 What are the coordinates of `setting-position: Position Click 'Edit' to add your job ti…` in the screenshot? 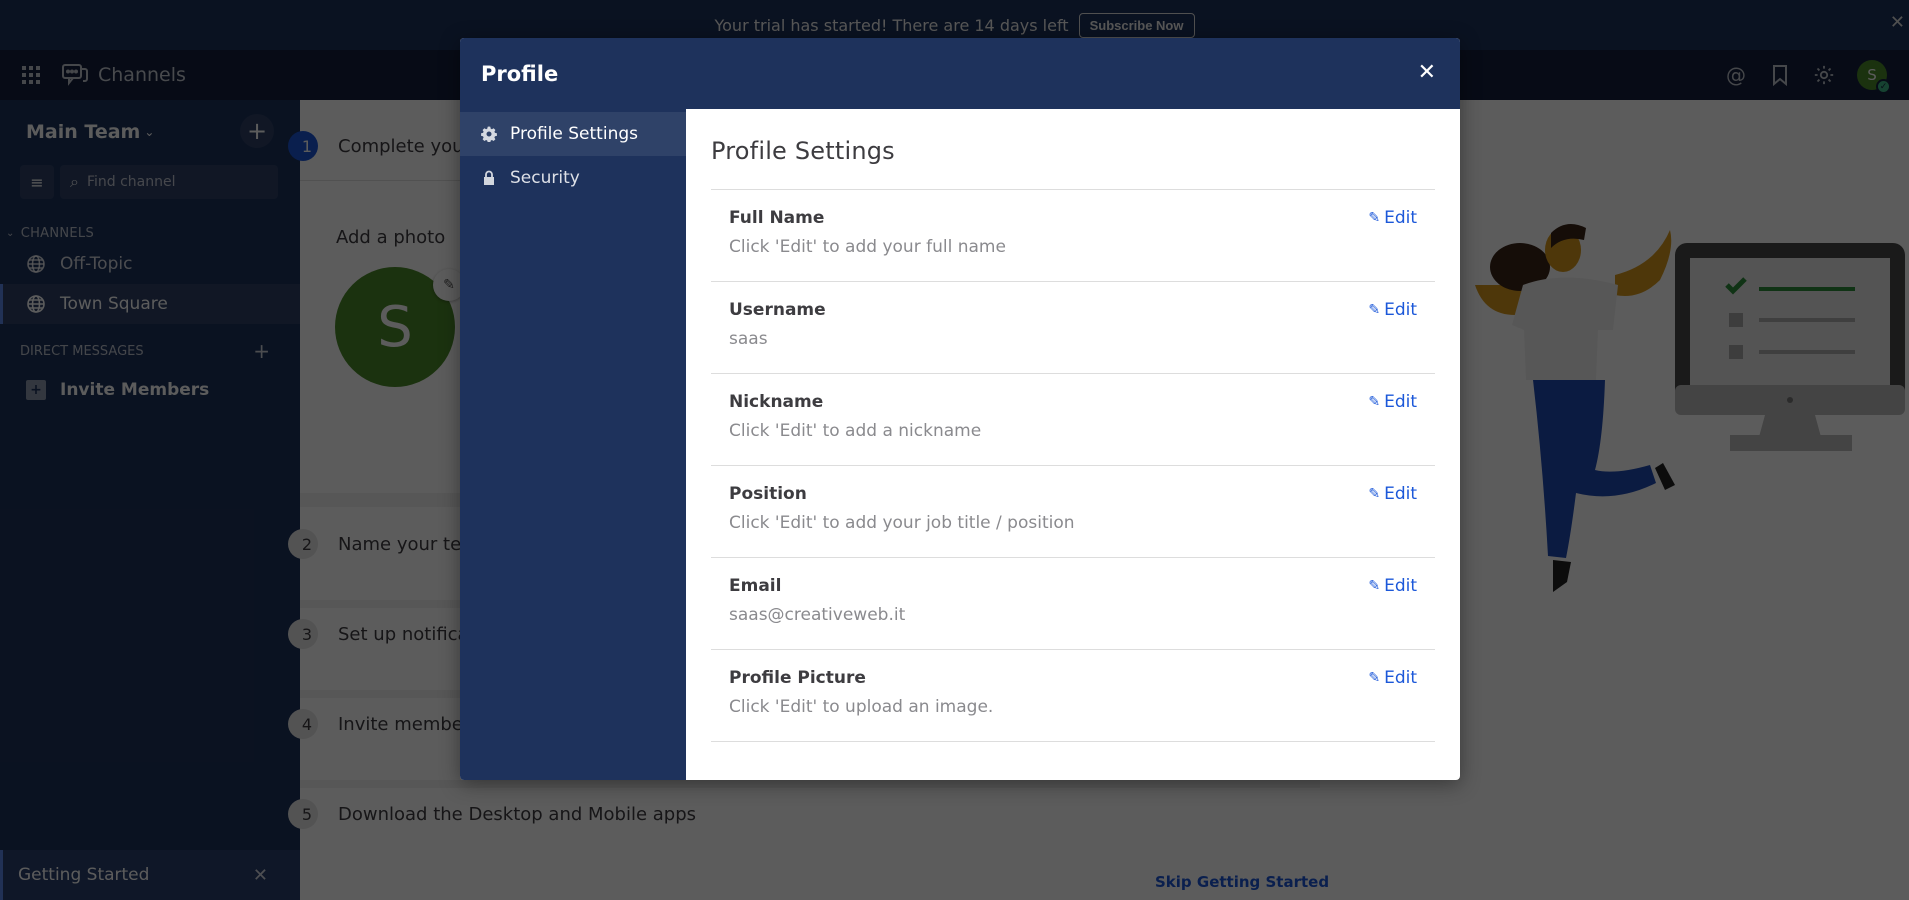 It's located at (1073, 512).